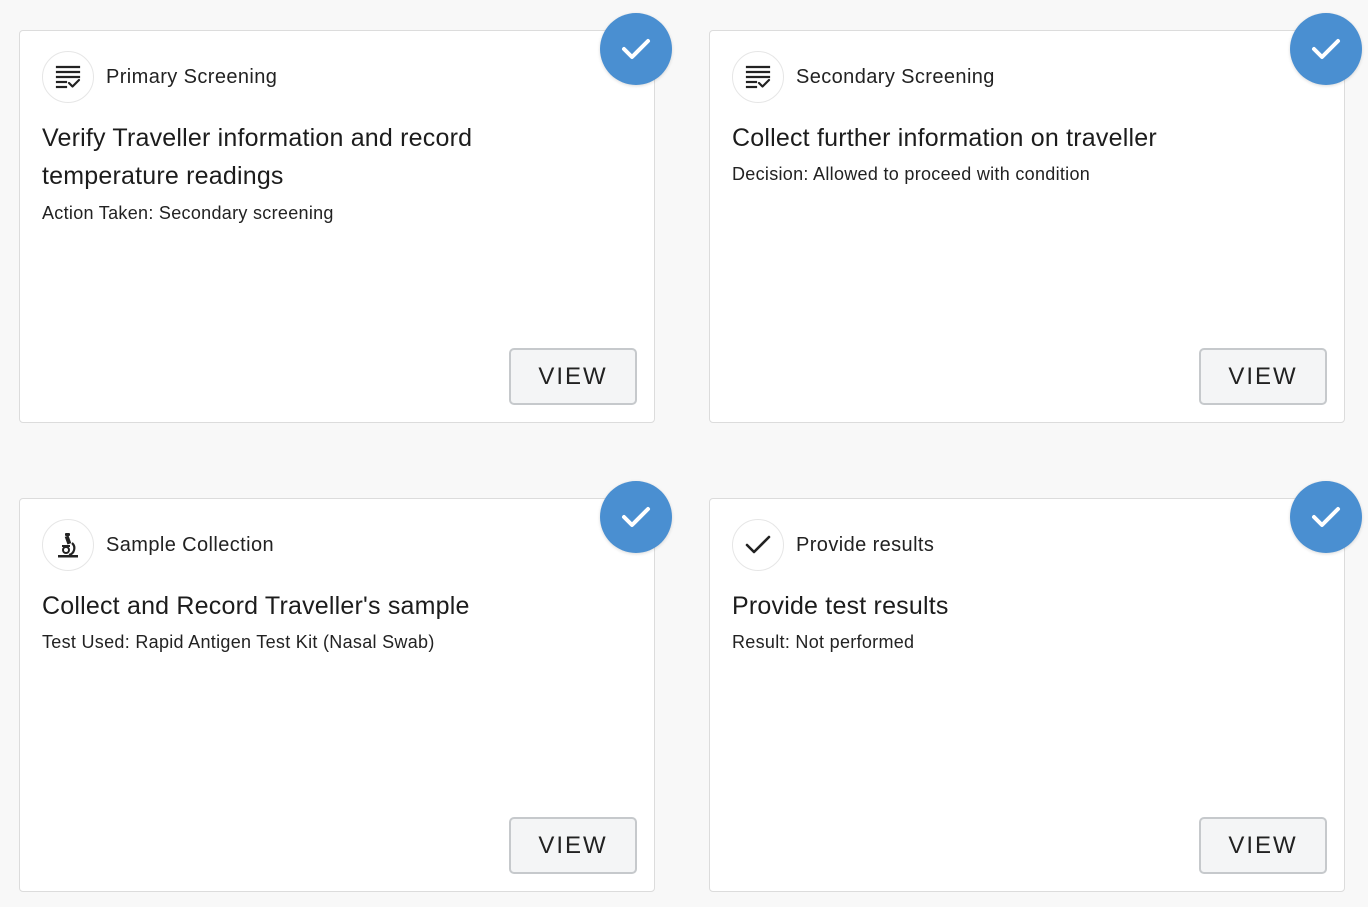  Describe the element at coordinates (758, 545) in the screenshot. I see `checkmark-icon` at that location.